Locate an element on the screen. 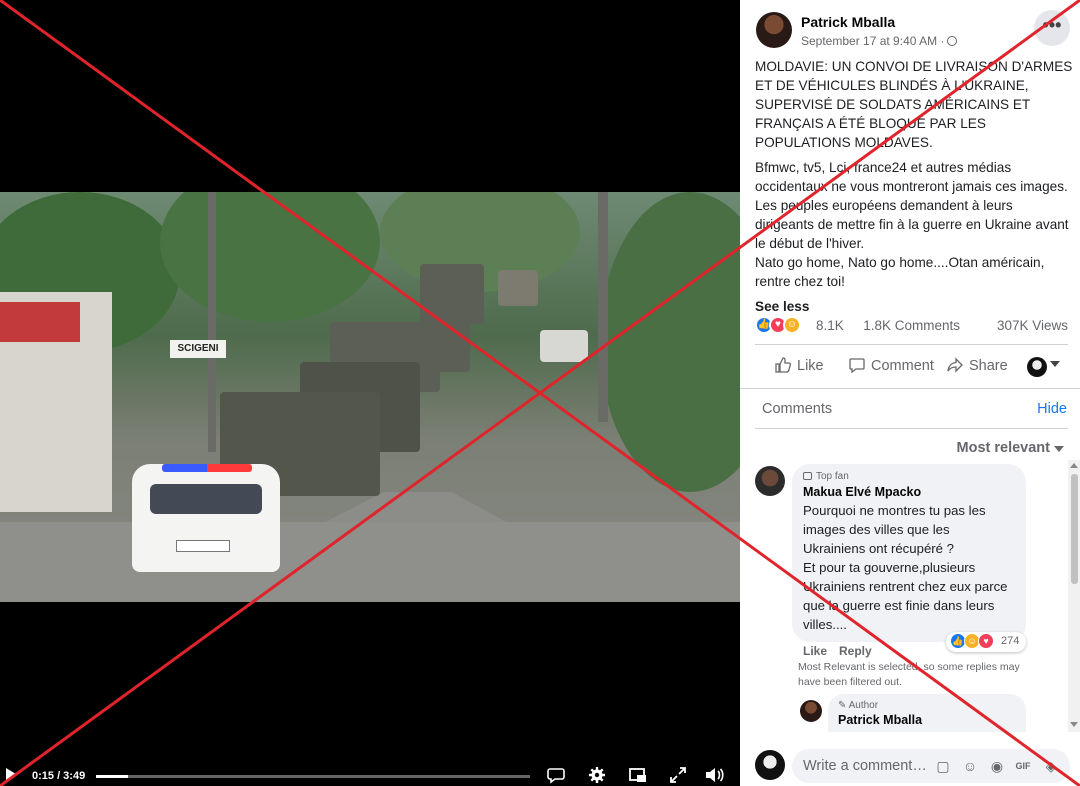  author-reply-bubble: ✎ Author Patrick Mballa is located at coordinates (927, 713).